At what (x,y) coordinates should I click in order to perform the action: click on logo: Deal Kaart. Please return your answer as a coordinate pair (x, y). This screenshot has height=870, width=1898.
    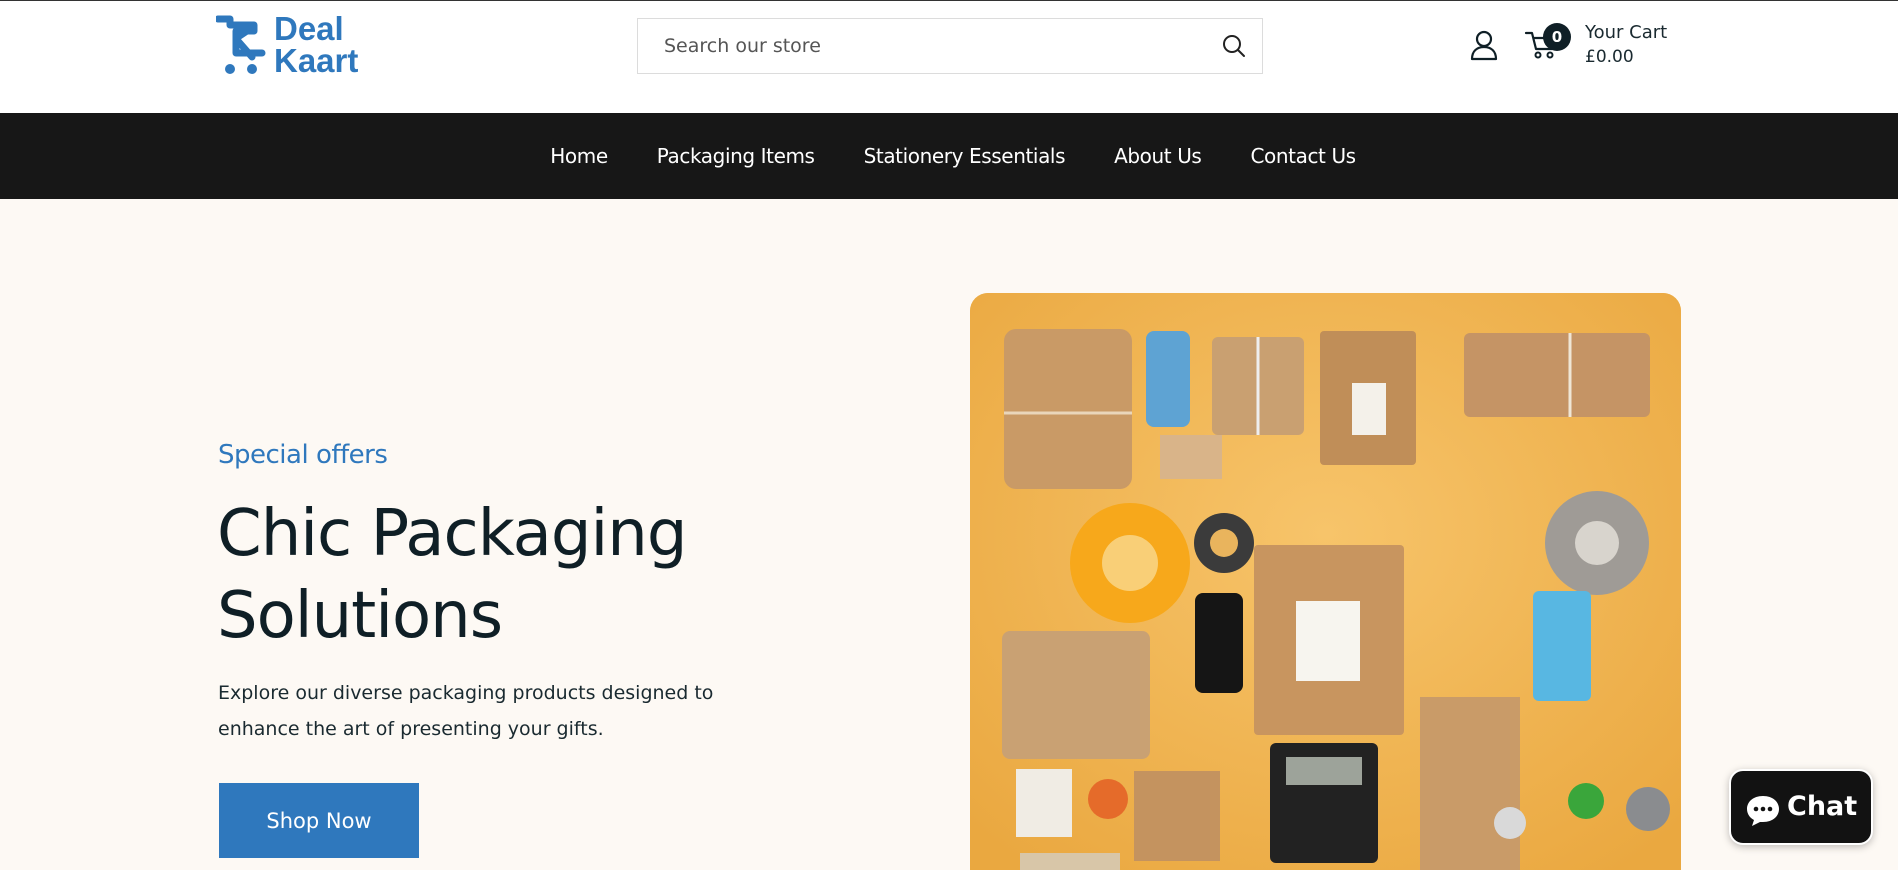
    Looking at the image, I should click on (296, 44).